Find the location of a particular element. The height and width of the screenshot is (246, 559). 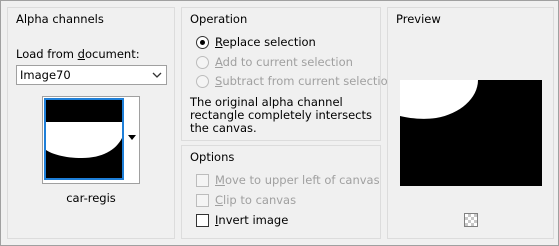

preview-shape is located at coordinates (471, 133).